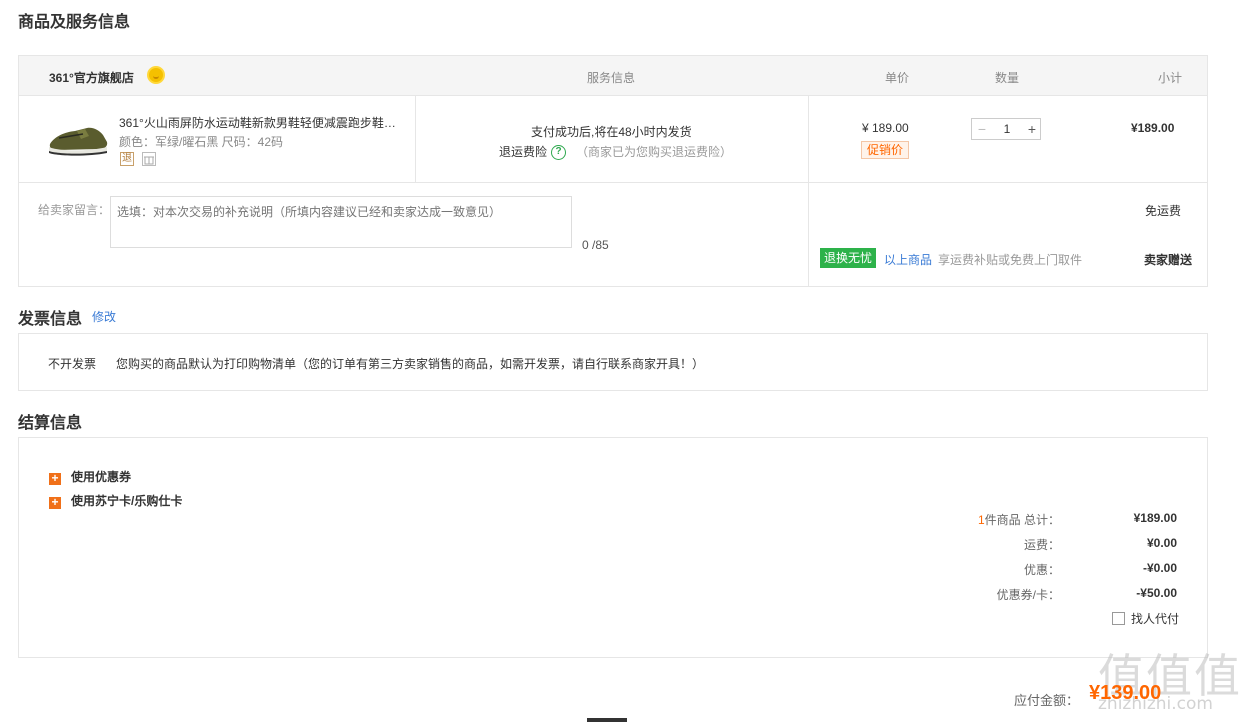 The height and width of the screenshot is (722, 1242). Describe the element at coordinates (127, 159) in the screenshot. I see `return-tag-icon: 退` at that location.